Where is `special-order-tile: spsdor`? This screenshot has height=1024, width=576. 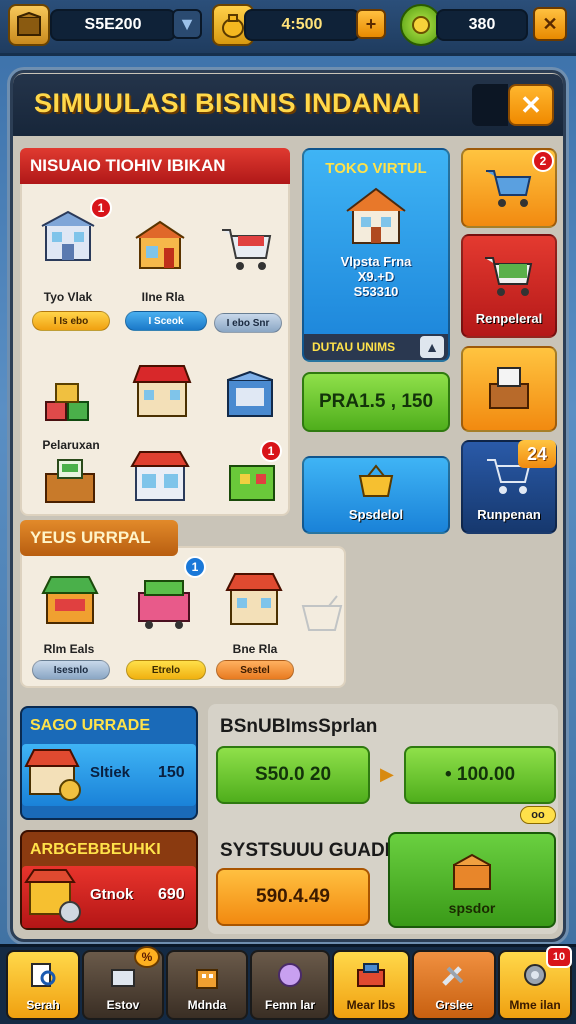
special-order-tile: spsdor is located at coordinates (472, 880).